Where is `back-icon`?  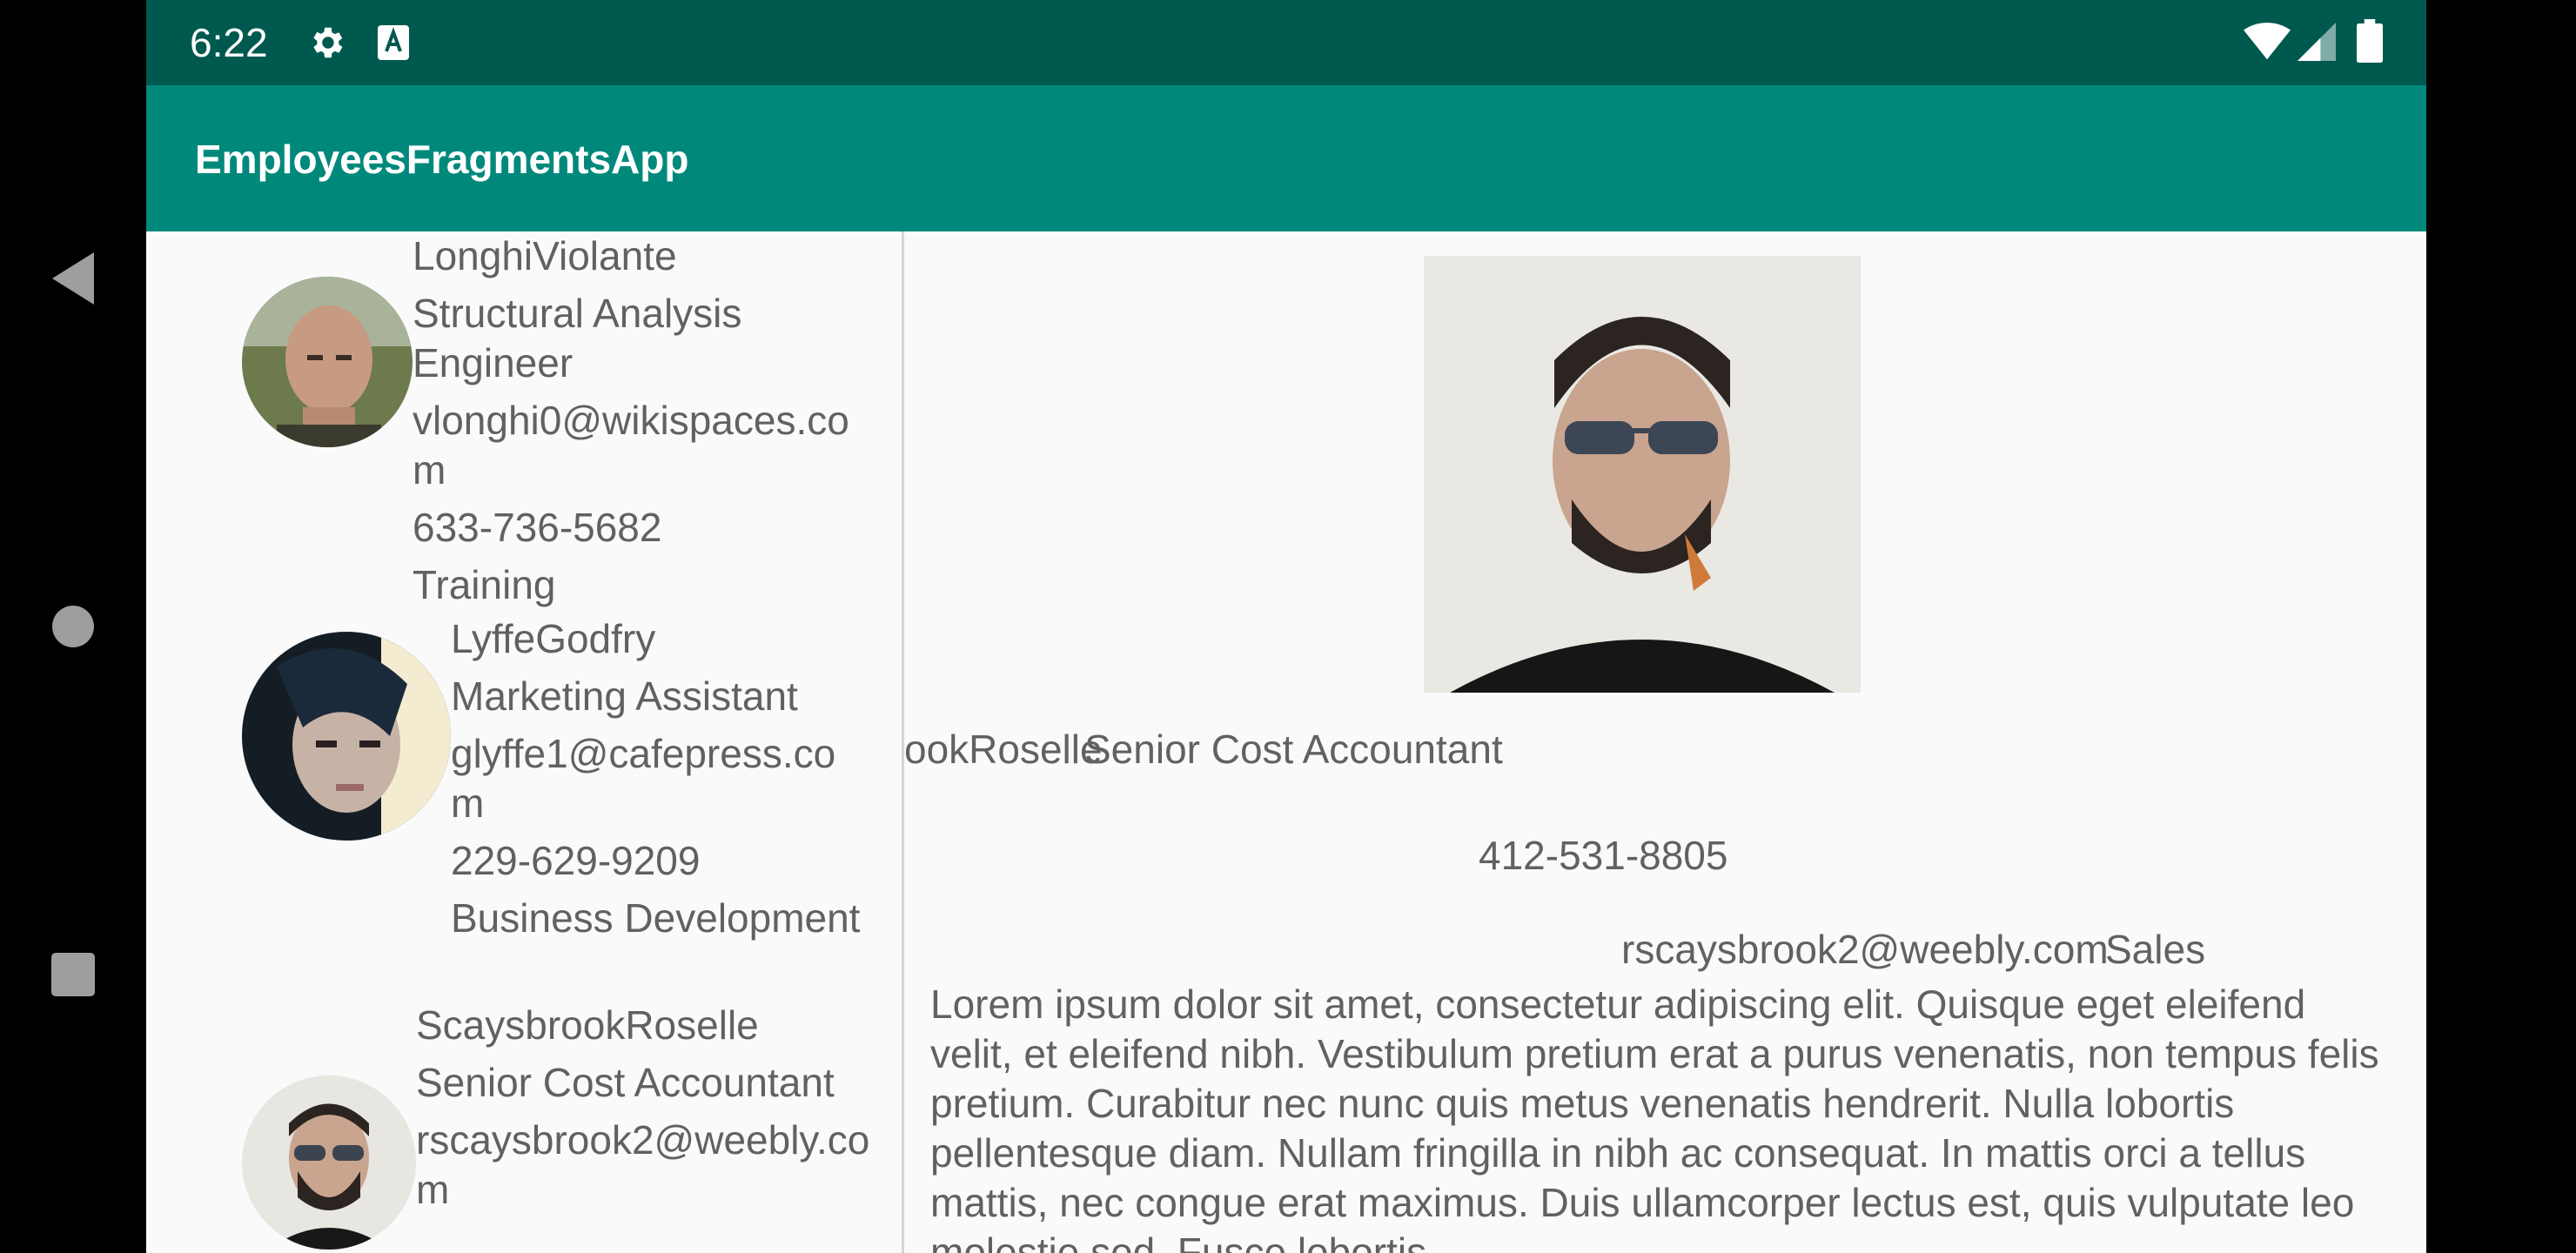 back-icon is located at coordinates (73, 278).